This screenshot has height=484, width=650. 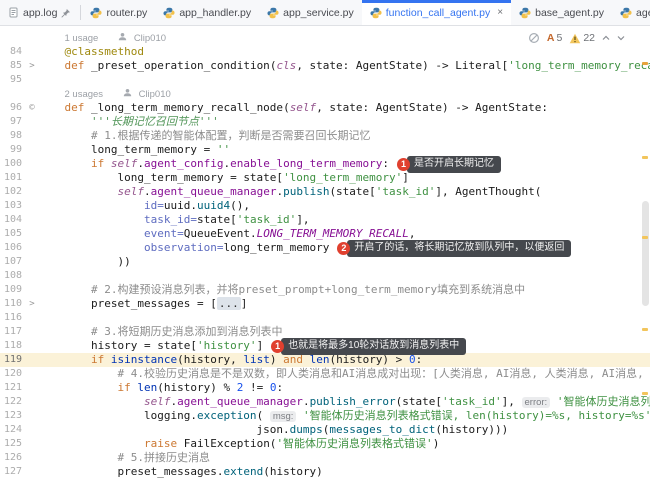 I want to click on editor-scrollbar, so click(x=645, y=255).